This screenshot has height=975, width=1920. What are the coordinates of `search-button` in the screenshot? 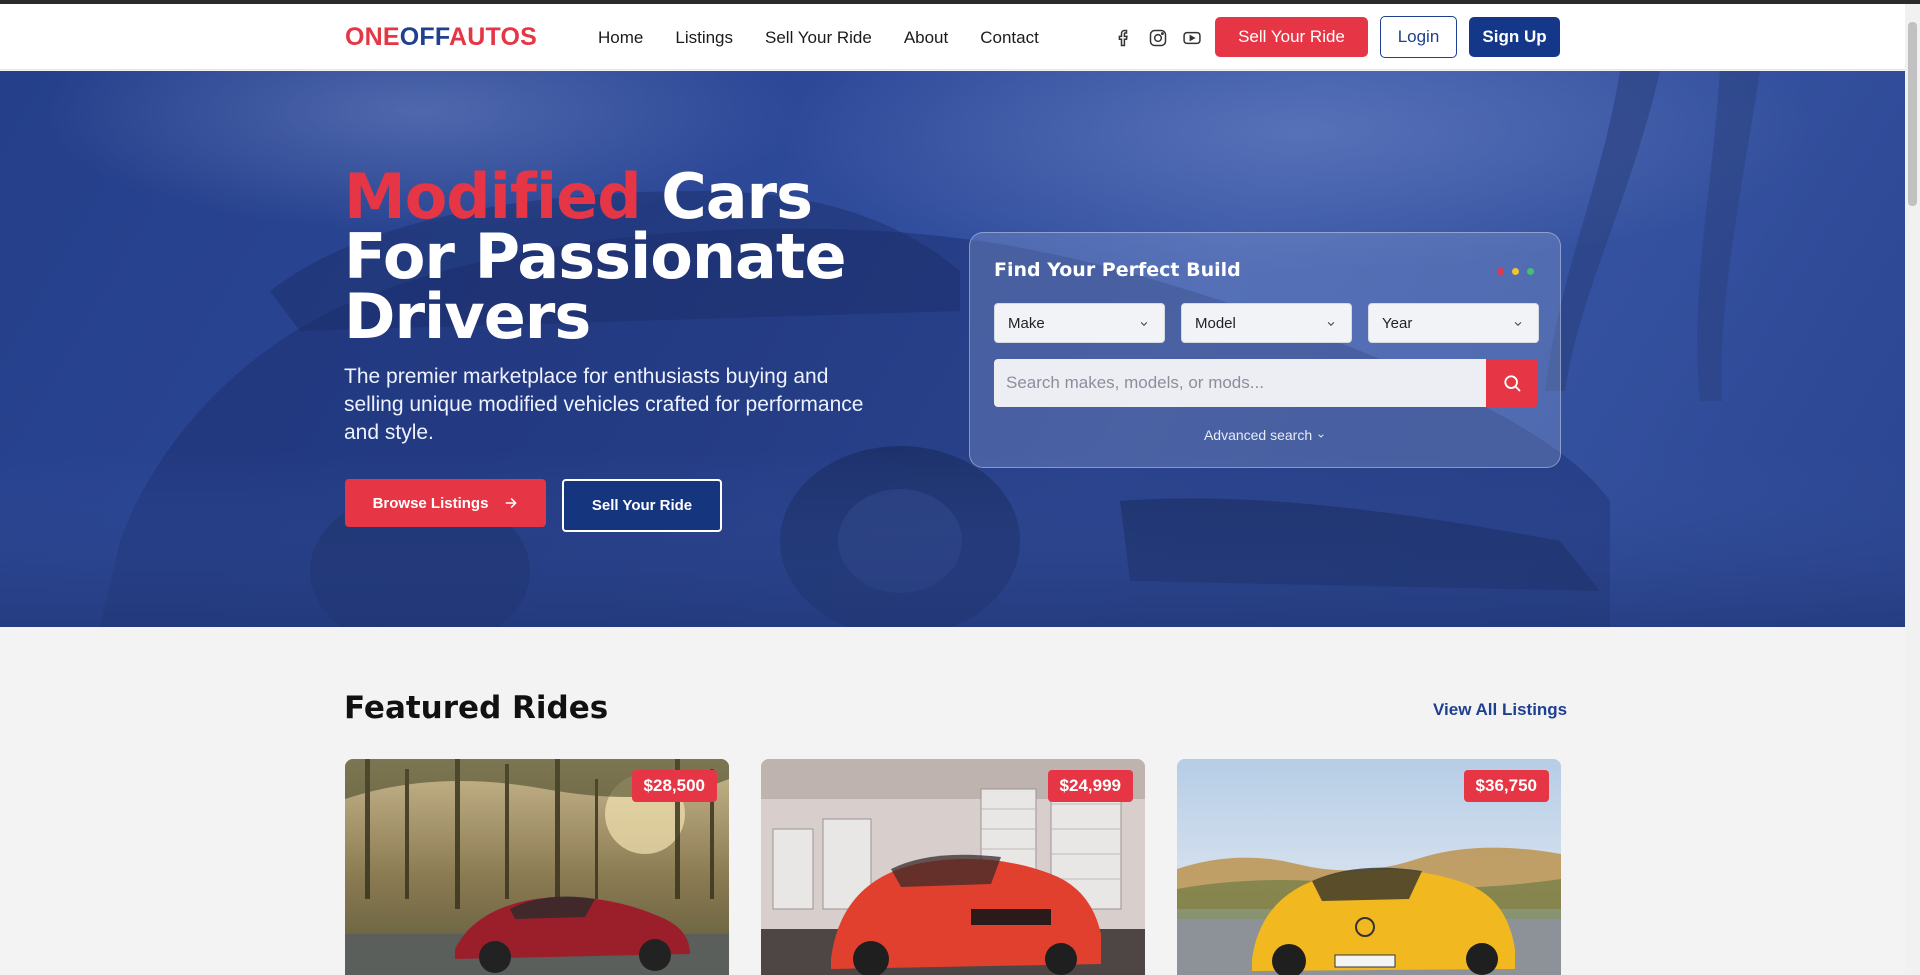 It's located at (1512, 383).